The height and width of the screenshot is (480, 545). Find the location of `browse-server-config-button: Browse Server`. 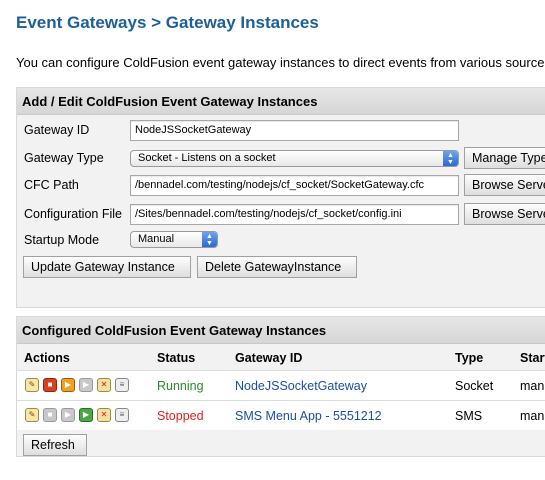

browse-server-config-button: Browse Server is located at coordinates (504, 214).